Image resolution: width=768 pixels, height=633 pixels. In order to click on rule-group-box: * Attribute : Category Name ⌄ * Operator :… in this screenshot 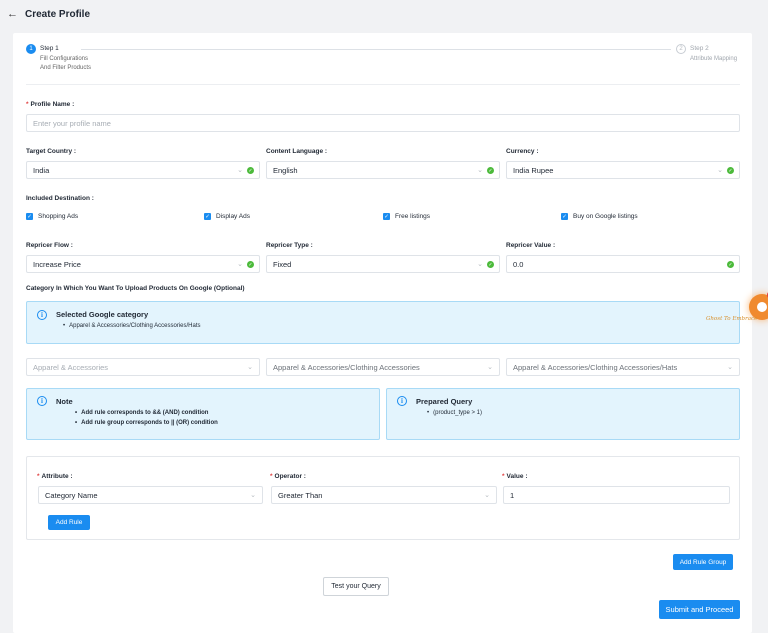, I will do `click(383, 498)`.